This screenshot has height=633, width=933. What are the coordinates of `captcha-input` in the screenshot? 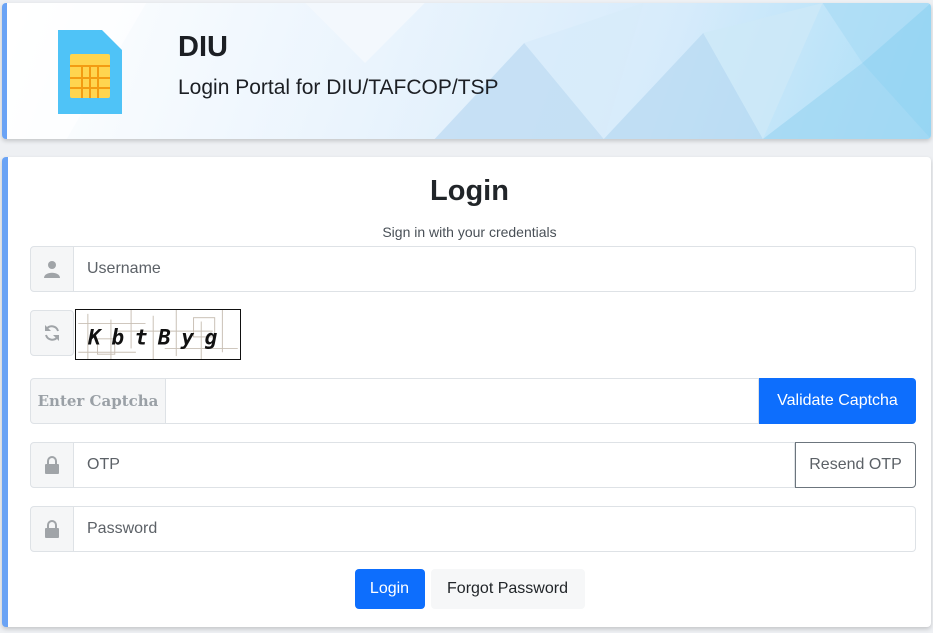 It's located at (462, 401).